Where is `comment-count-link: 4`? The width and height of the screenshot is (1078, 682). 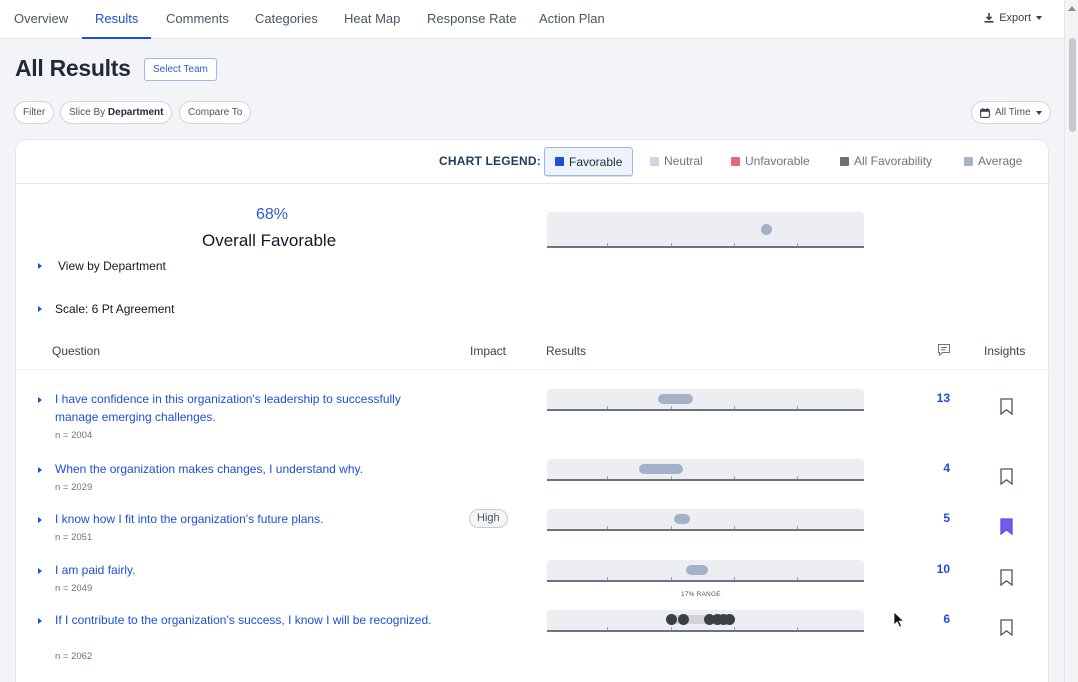 comment-count-link: 4 is located at coordinates (930, 468).